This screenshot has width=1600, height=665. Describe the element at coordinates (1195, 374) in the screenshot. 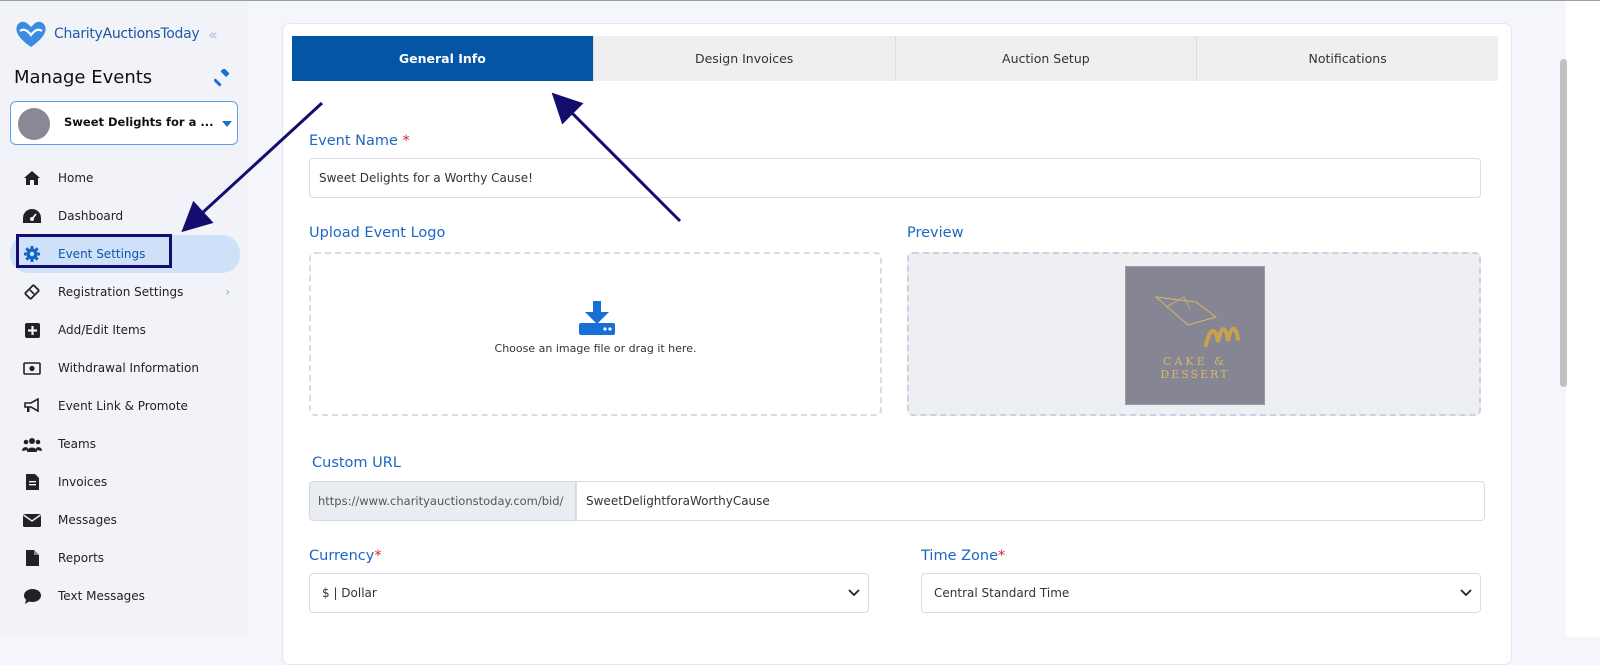

I see `logo-line-2: DESSERT` at that location.